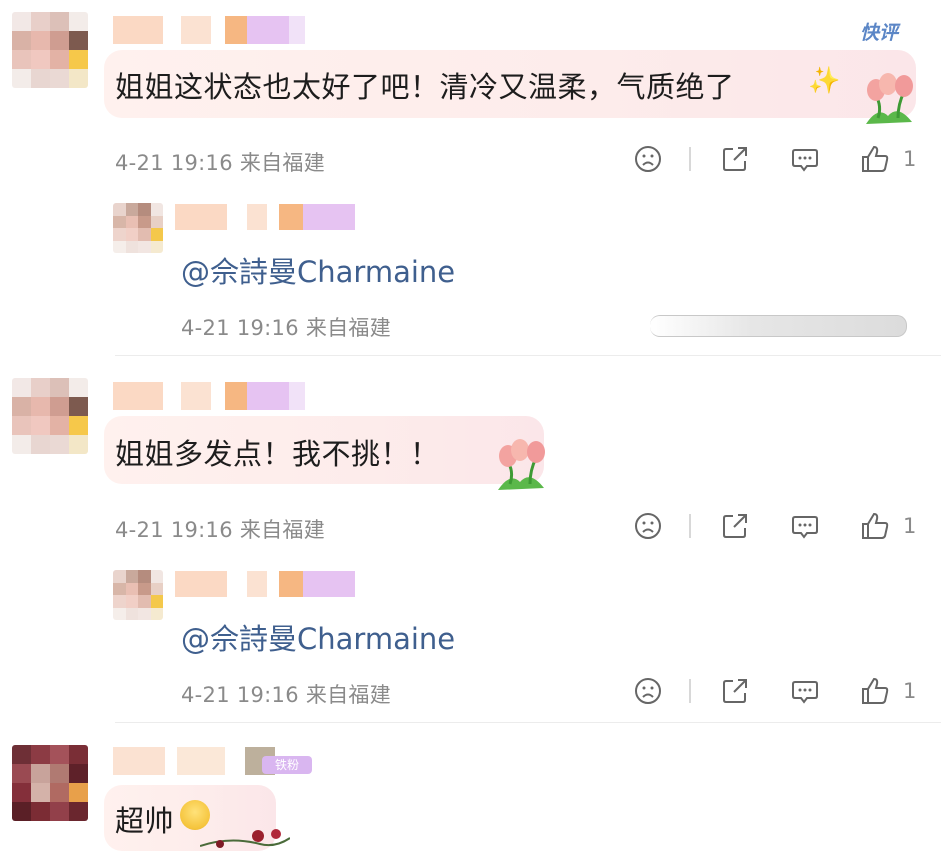 The image size is (941, 854). Describe the element at coordinates (824, 81) in the screenshot. I see `sparkles-icon: ✨` at that location.